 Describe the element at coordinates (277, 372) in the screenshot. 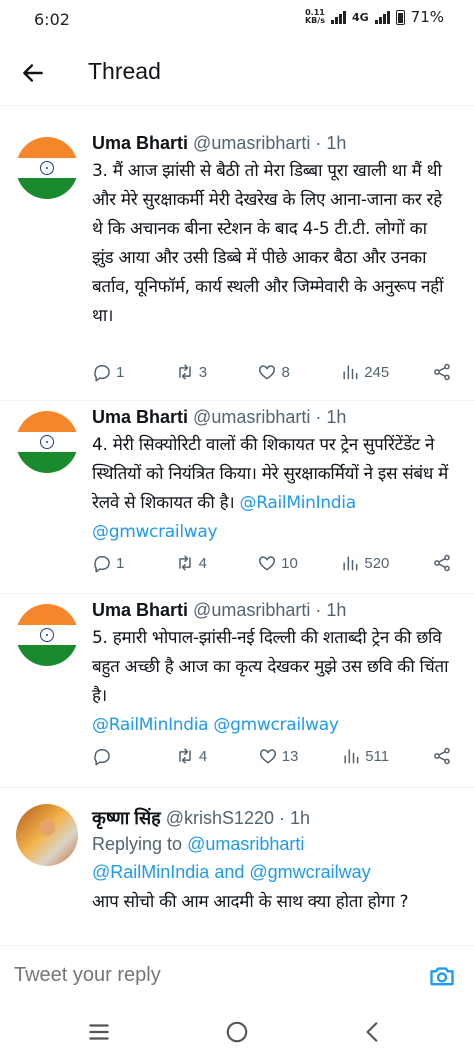

I see `like-button: 8` at that location.